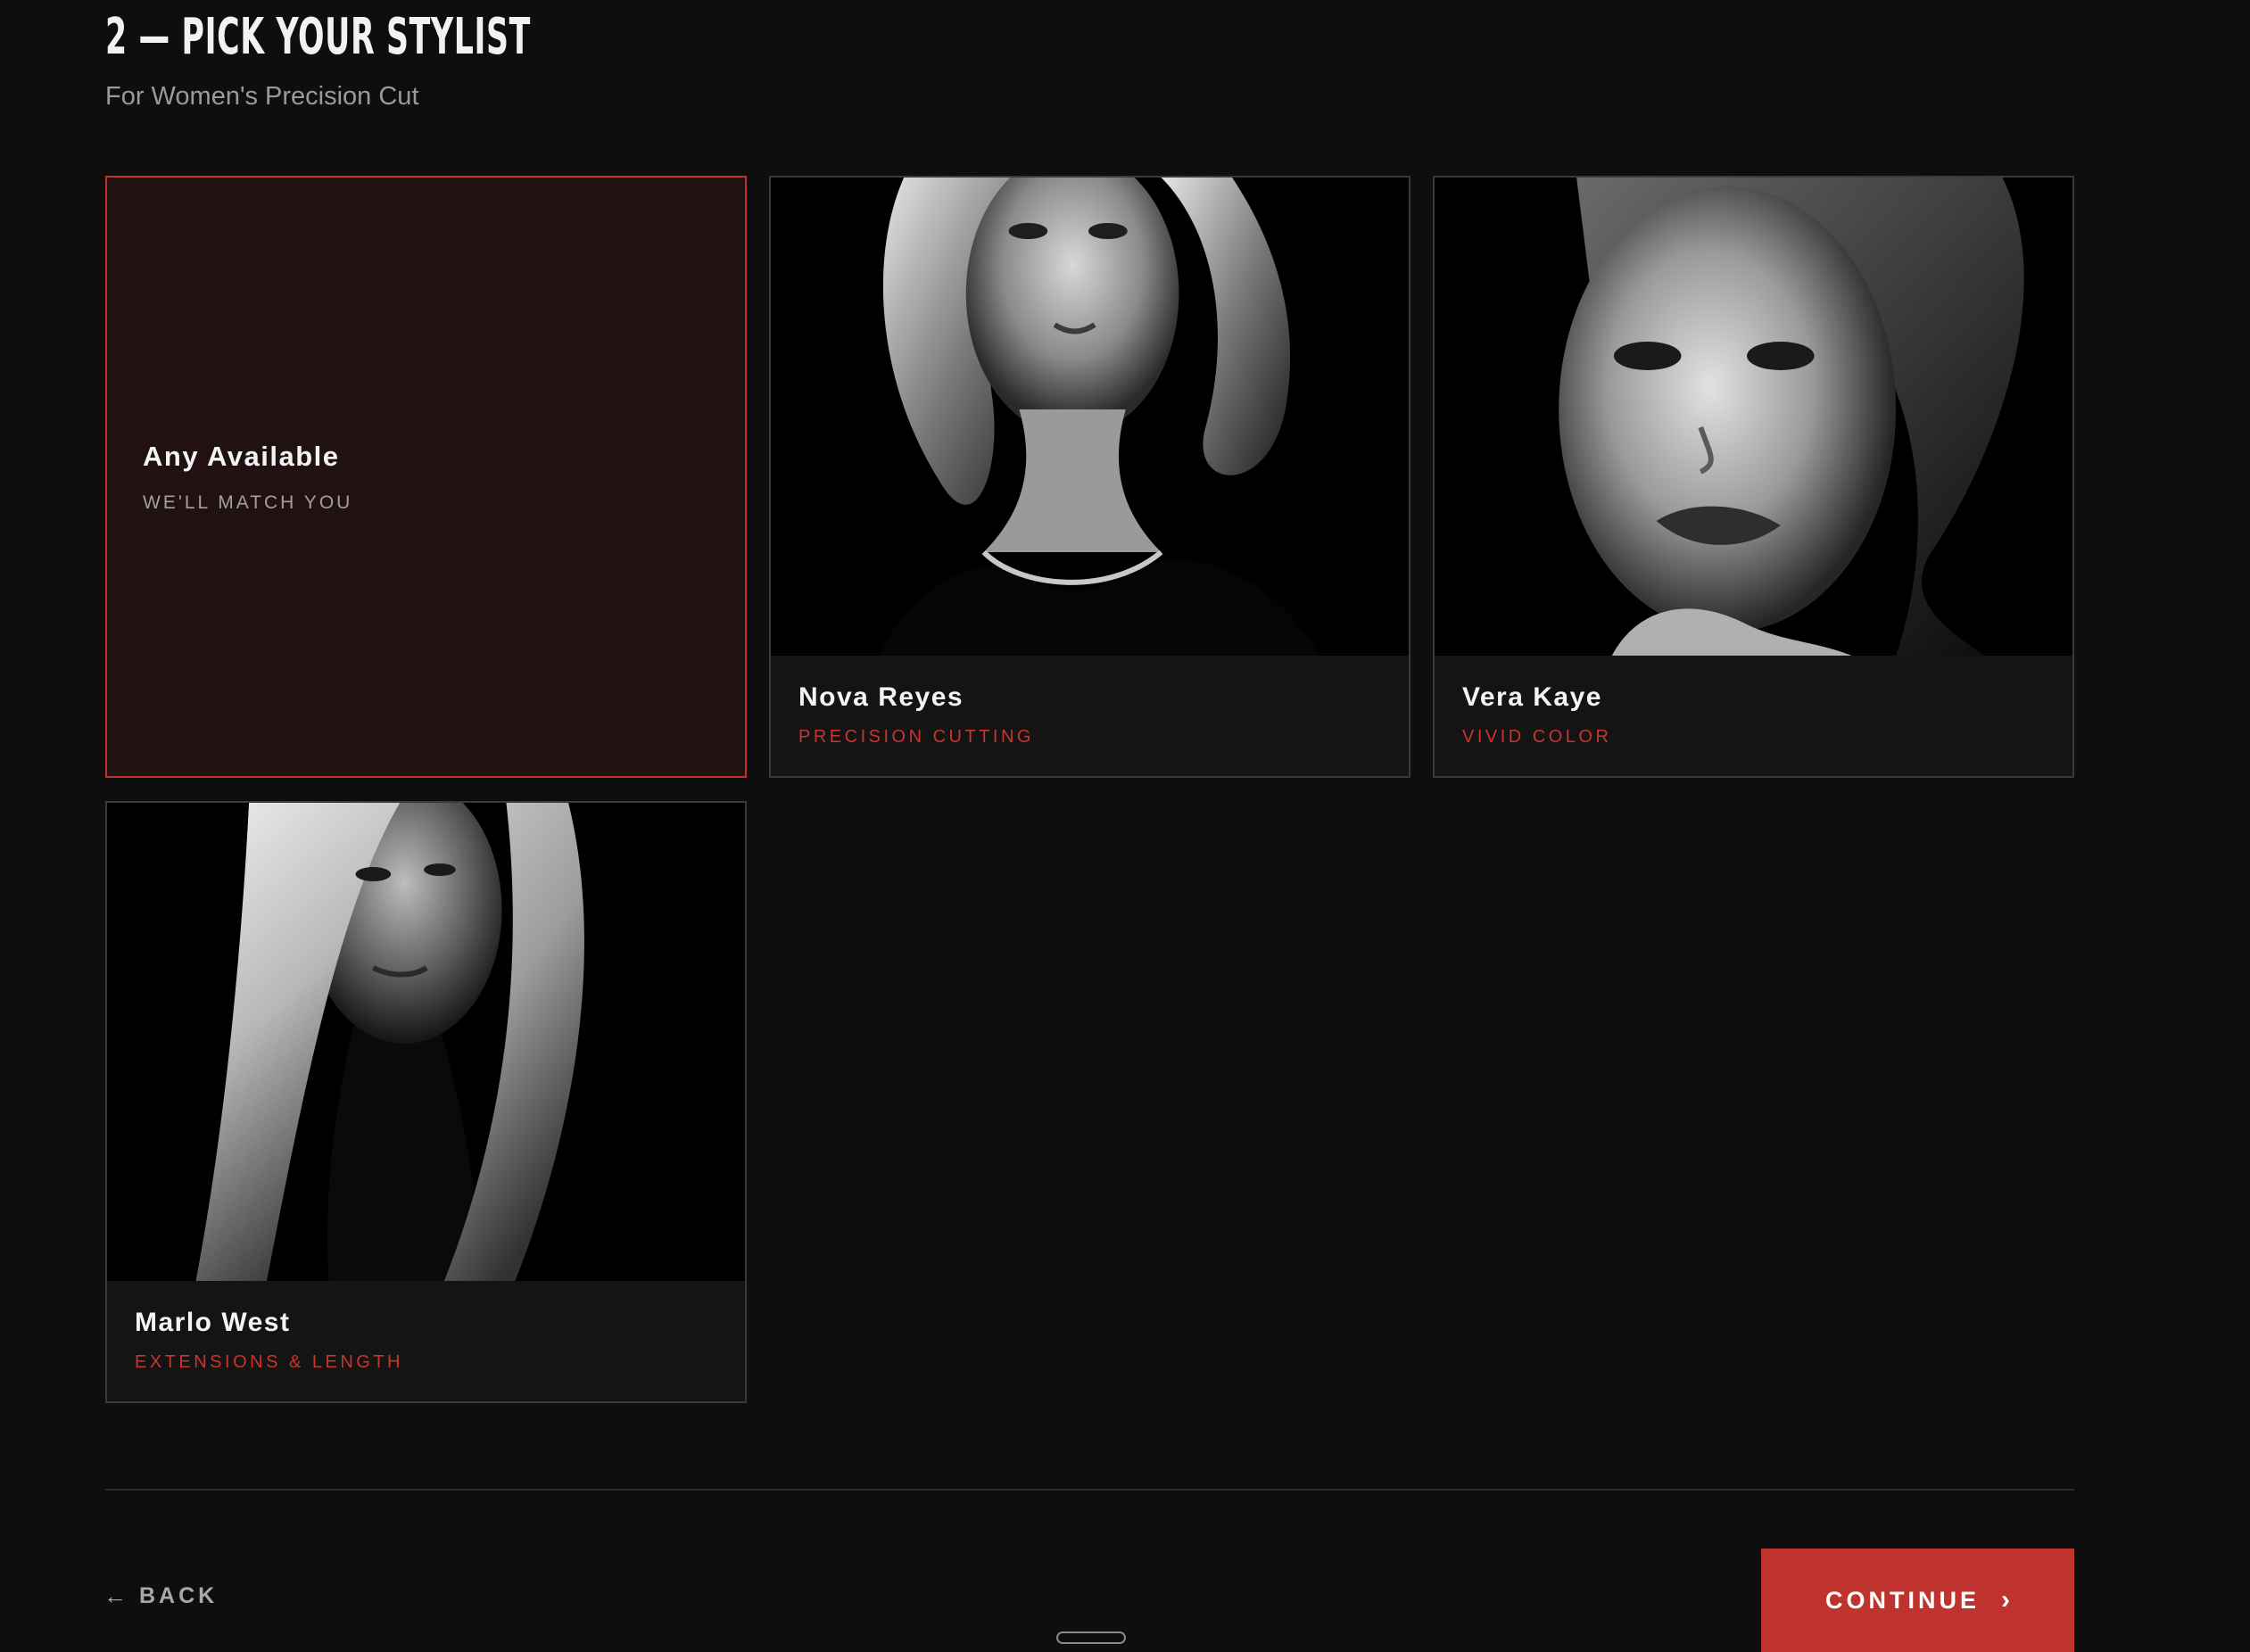 This screenshot has height=1652, width=2250. I want to click on step-title: 2 — PICK YOUR STYLIST, so click(318, 37).